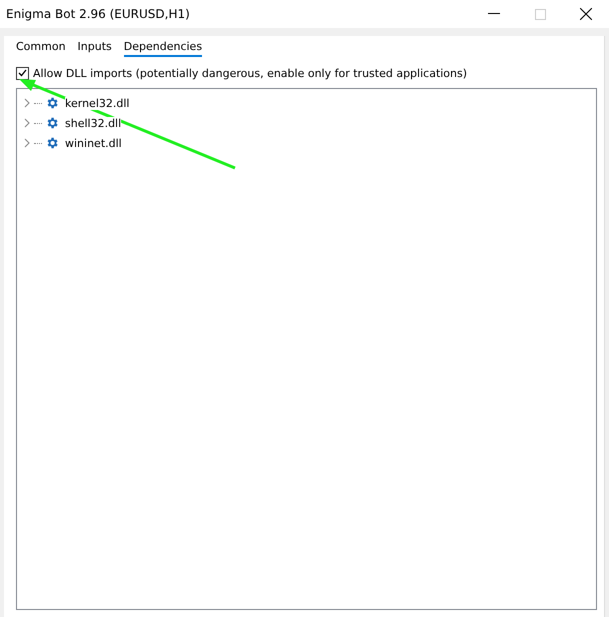 The width and height of the screenshot is (609, 617). Describe the element at coordinates (95, 47) in the screenshot. I see `tab: Inputs` at that location.